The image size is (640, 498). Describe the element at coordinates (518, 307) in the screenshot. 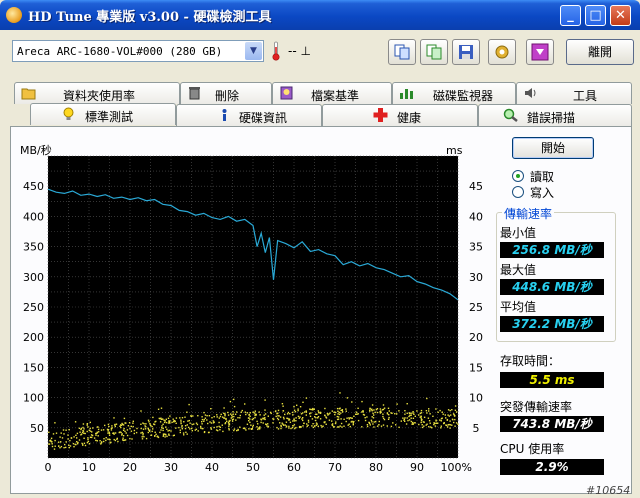

I see `avg-label: 平均值` at that location.